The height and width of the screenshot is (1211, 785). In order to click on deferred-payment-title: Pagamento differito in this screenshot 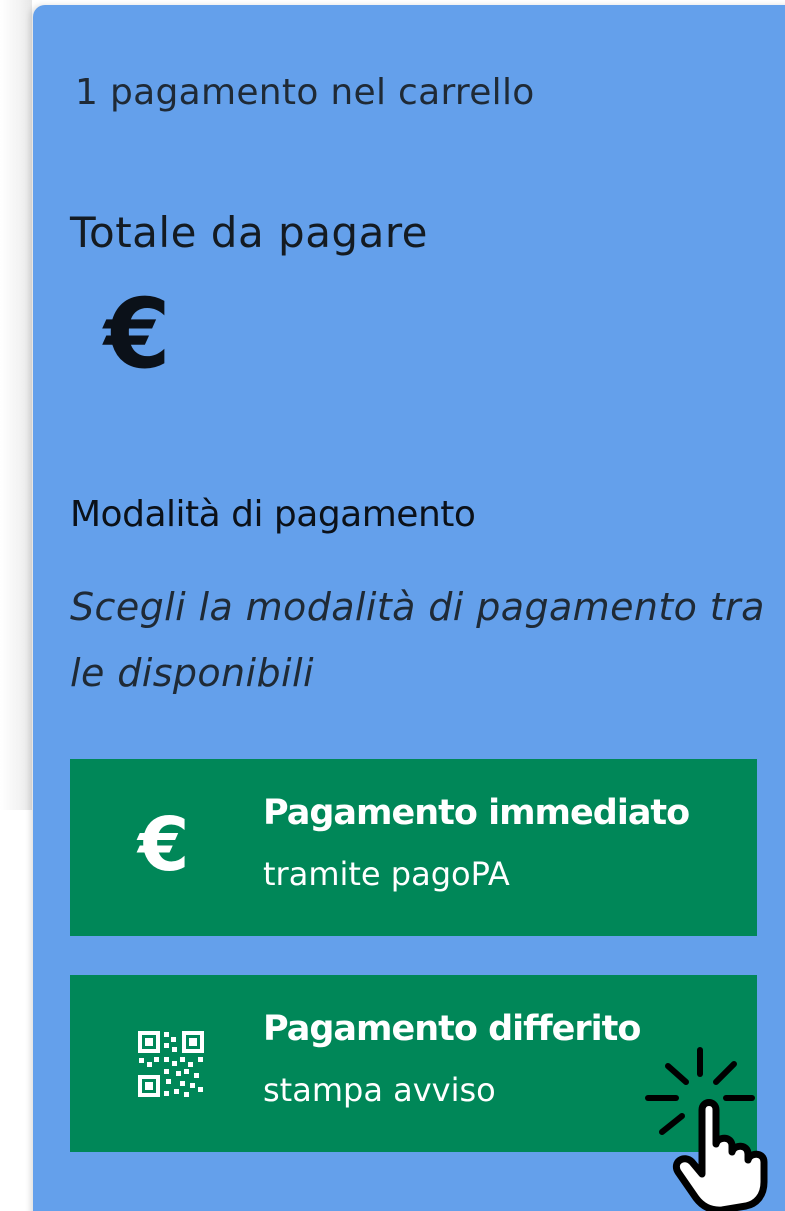, I will do `click(452, 1029)`.